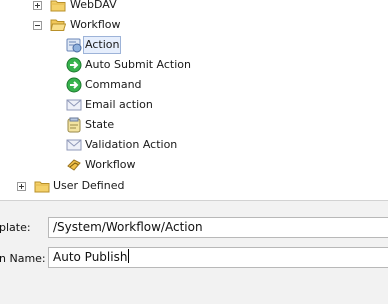 The image size is (388, 304). Describe the element at coordinates (113, 85) in the screenshot. I see `tree-item-command: Command` at that location.